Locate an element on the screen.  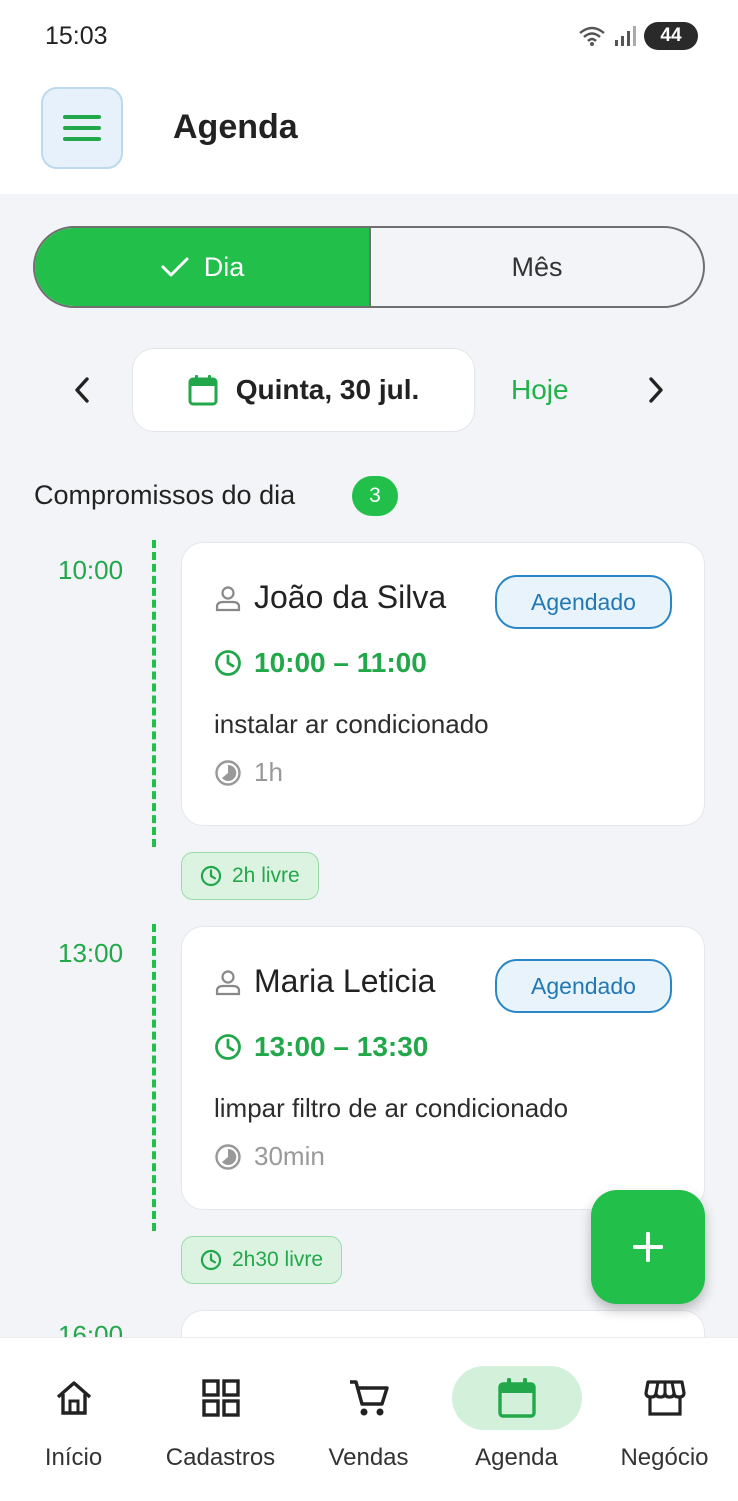
client-name: Maria Leticia is located at coordinates (324, 981).